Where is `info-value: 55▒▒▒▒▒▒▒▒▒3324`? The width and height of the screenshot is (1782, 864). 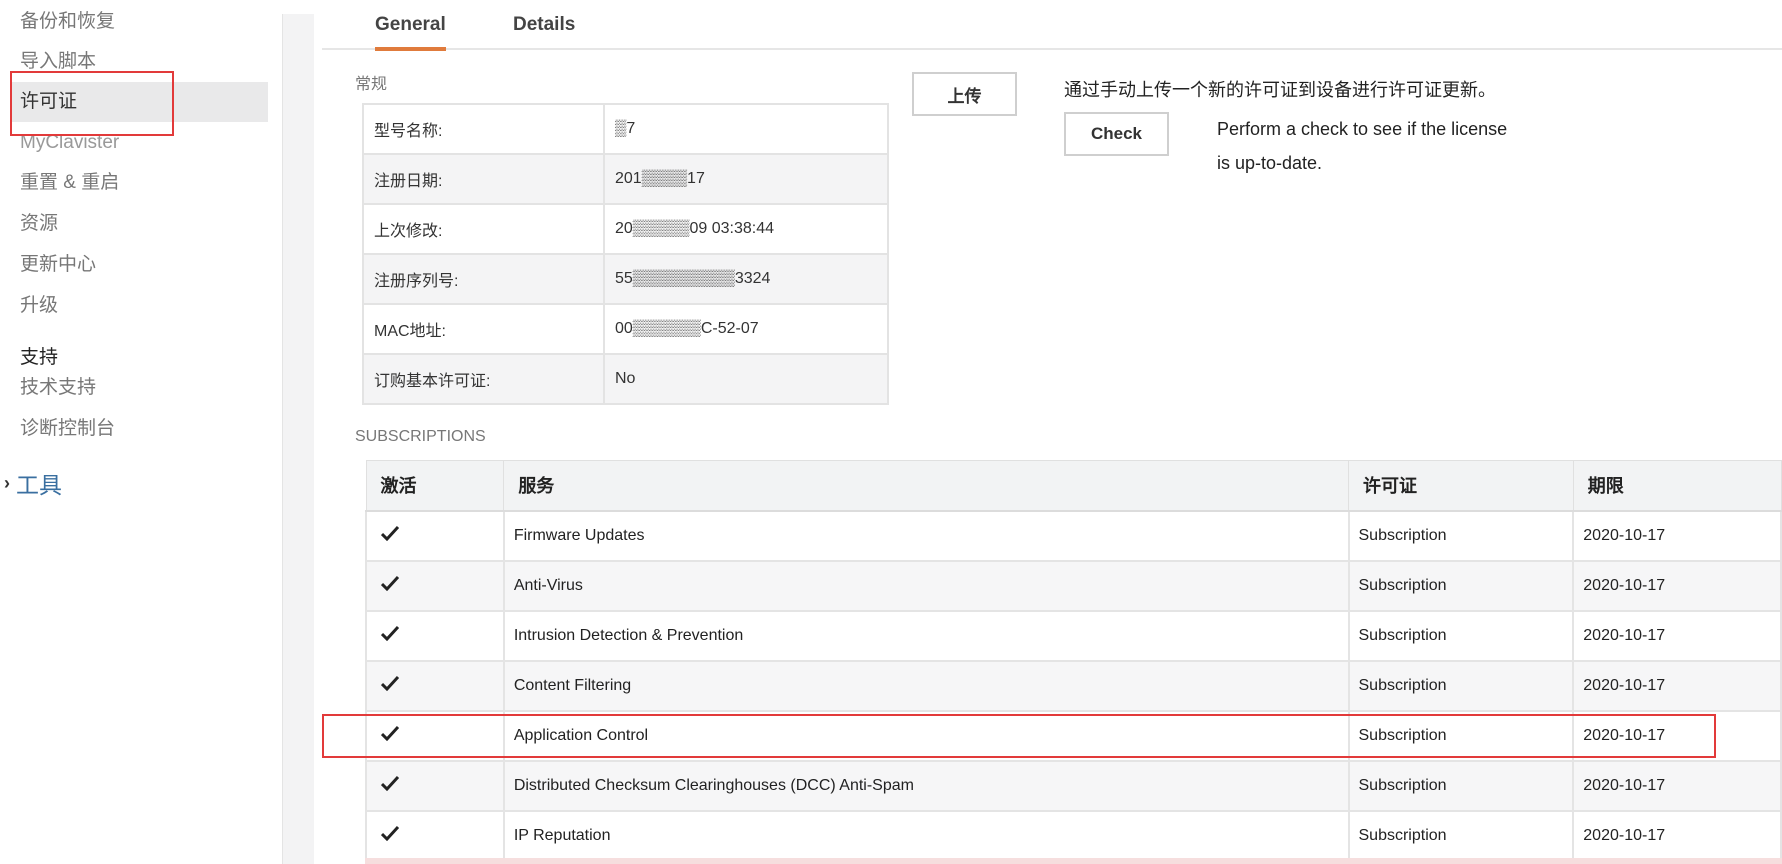
info-value: 55▒▒▒▒▒▒▒▒▒3324 is located at coordinates (746, 279).